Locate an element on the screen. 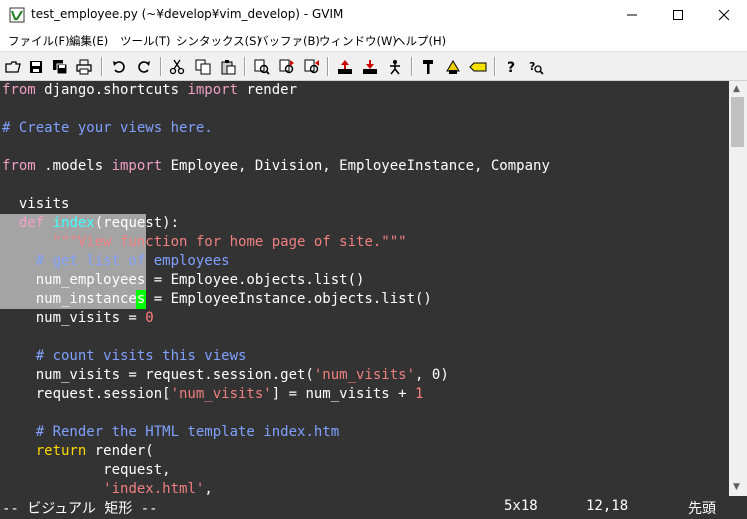  help-button: ? is located at coordinates (510, 66).